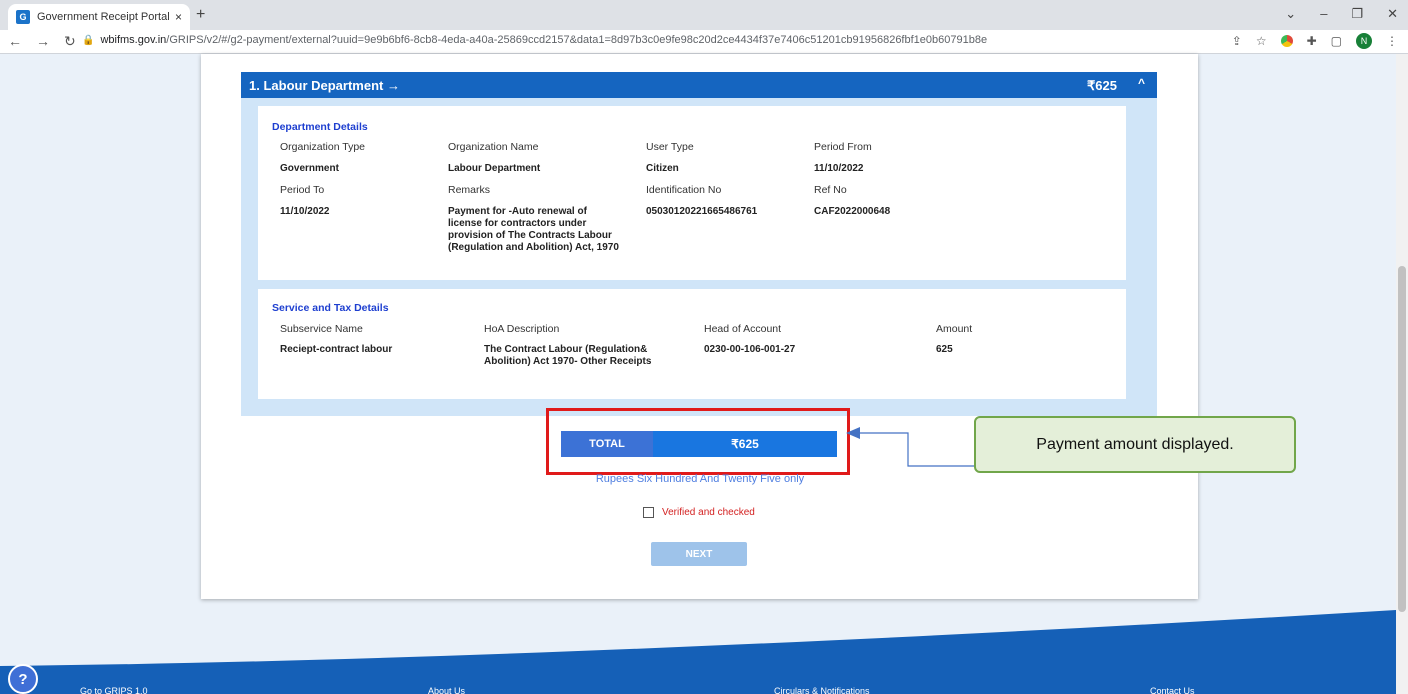  I want to click on tab-title: Government Receipt Portal Syste, so click(104, 17).